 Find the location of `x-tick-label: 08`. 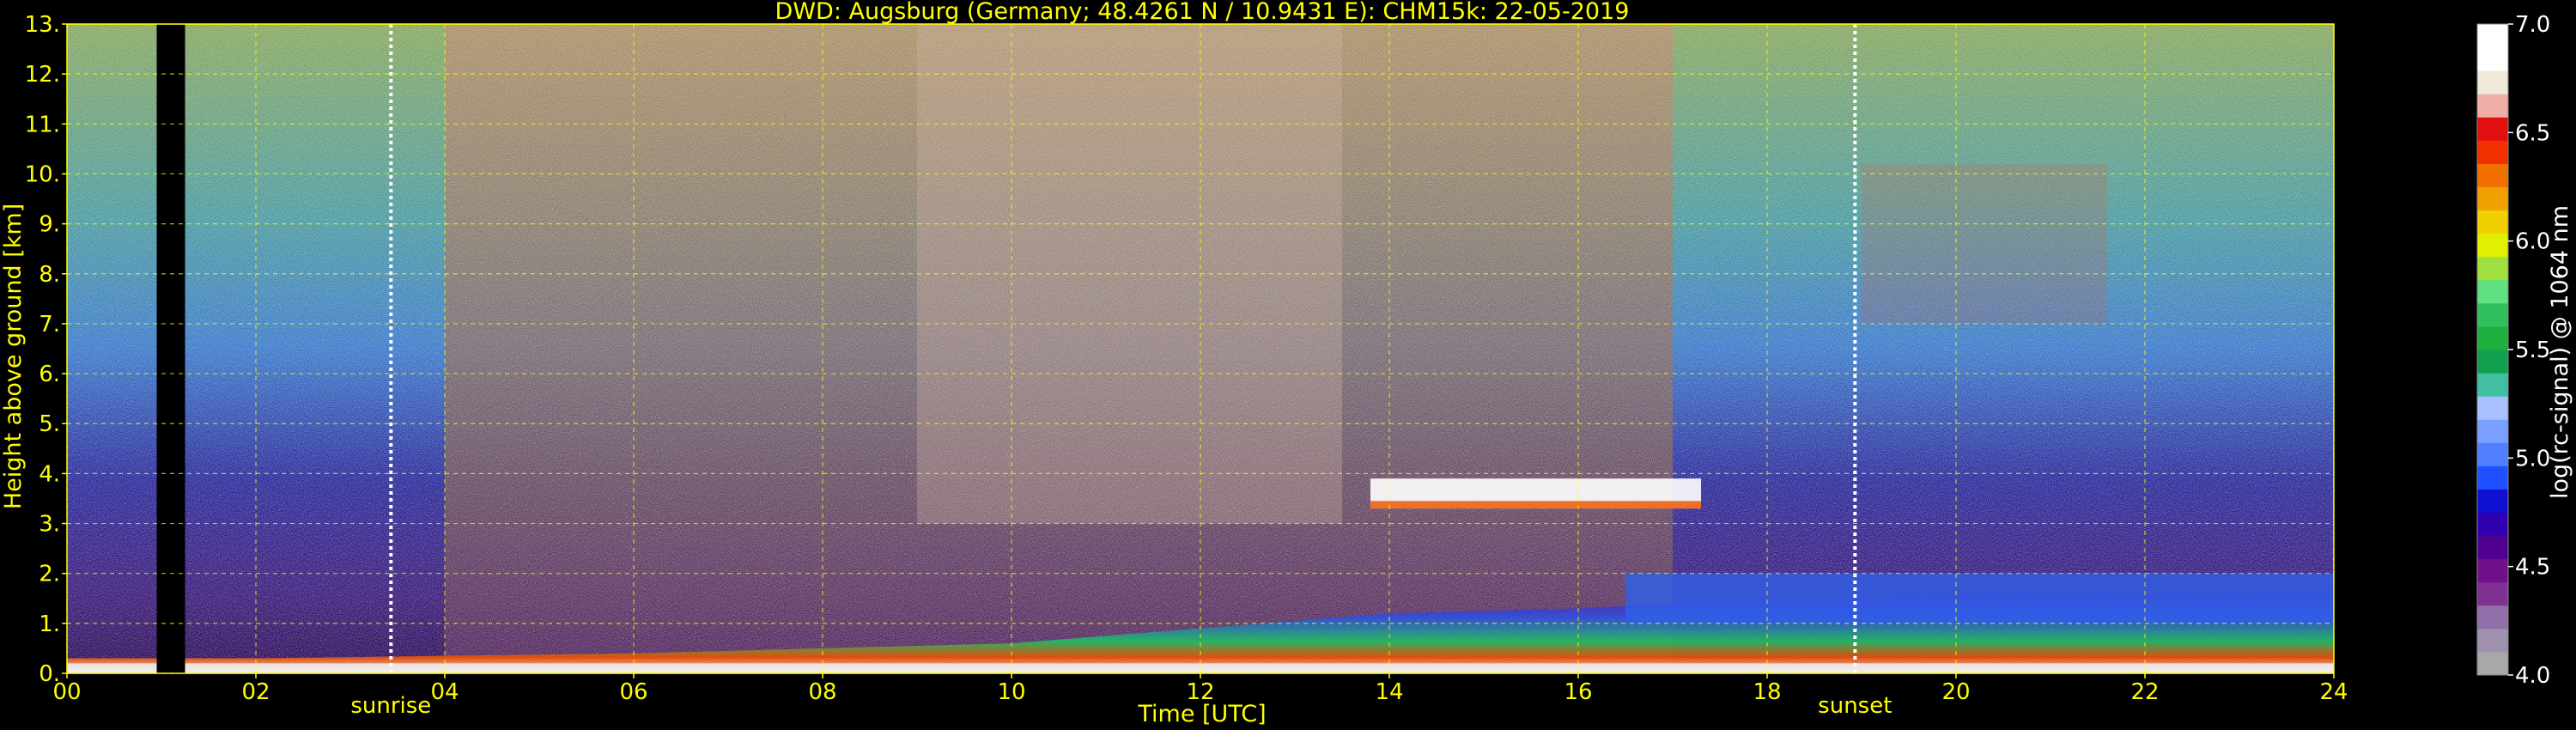

x-tick-label: 08 is located at coordinates (822, 692).